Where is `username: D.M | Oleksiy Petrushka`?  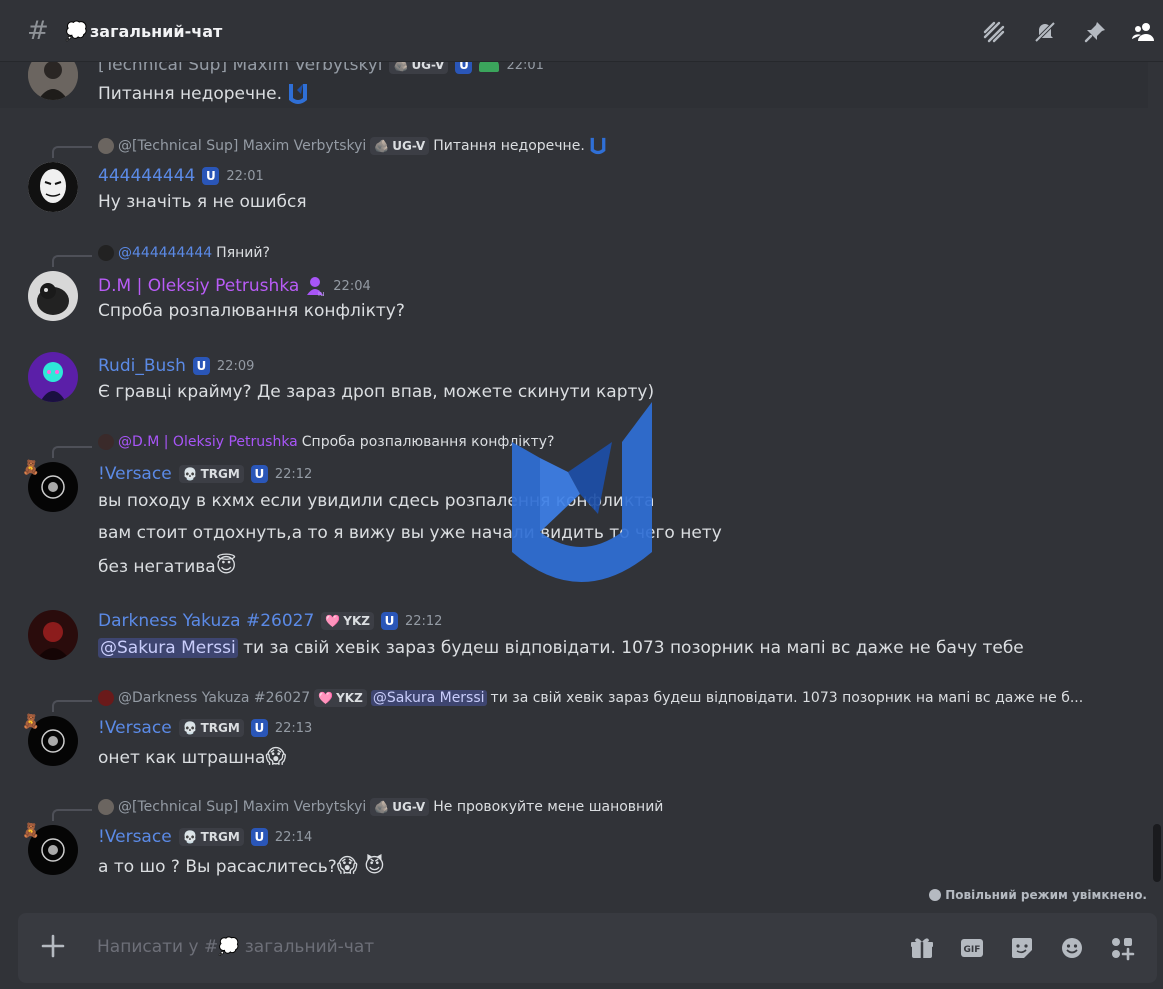 username: D.M | Oleksiy Petrushka is located at coordinates (198, 286).